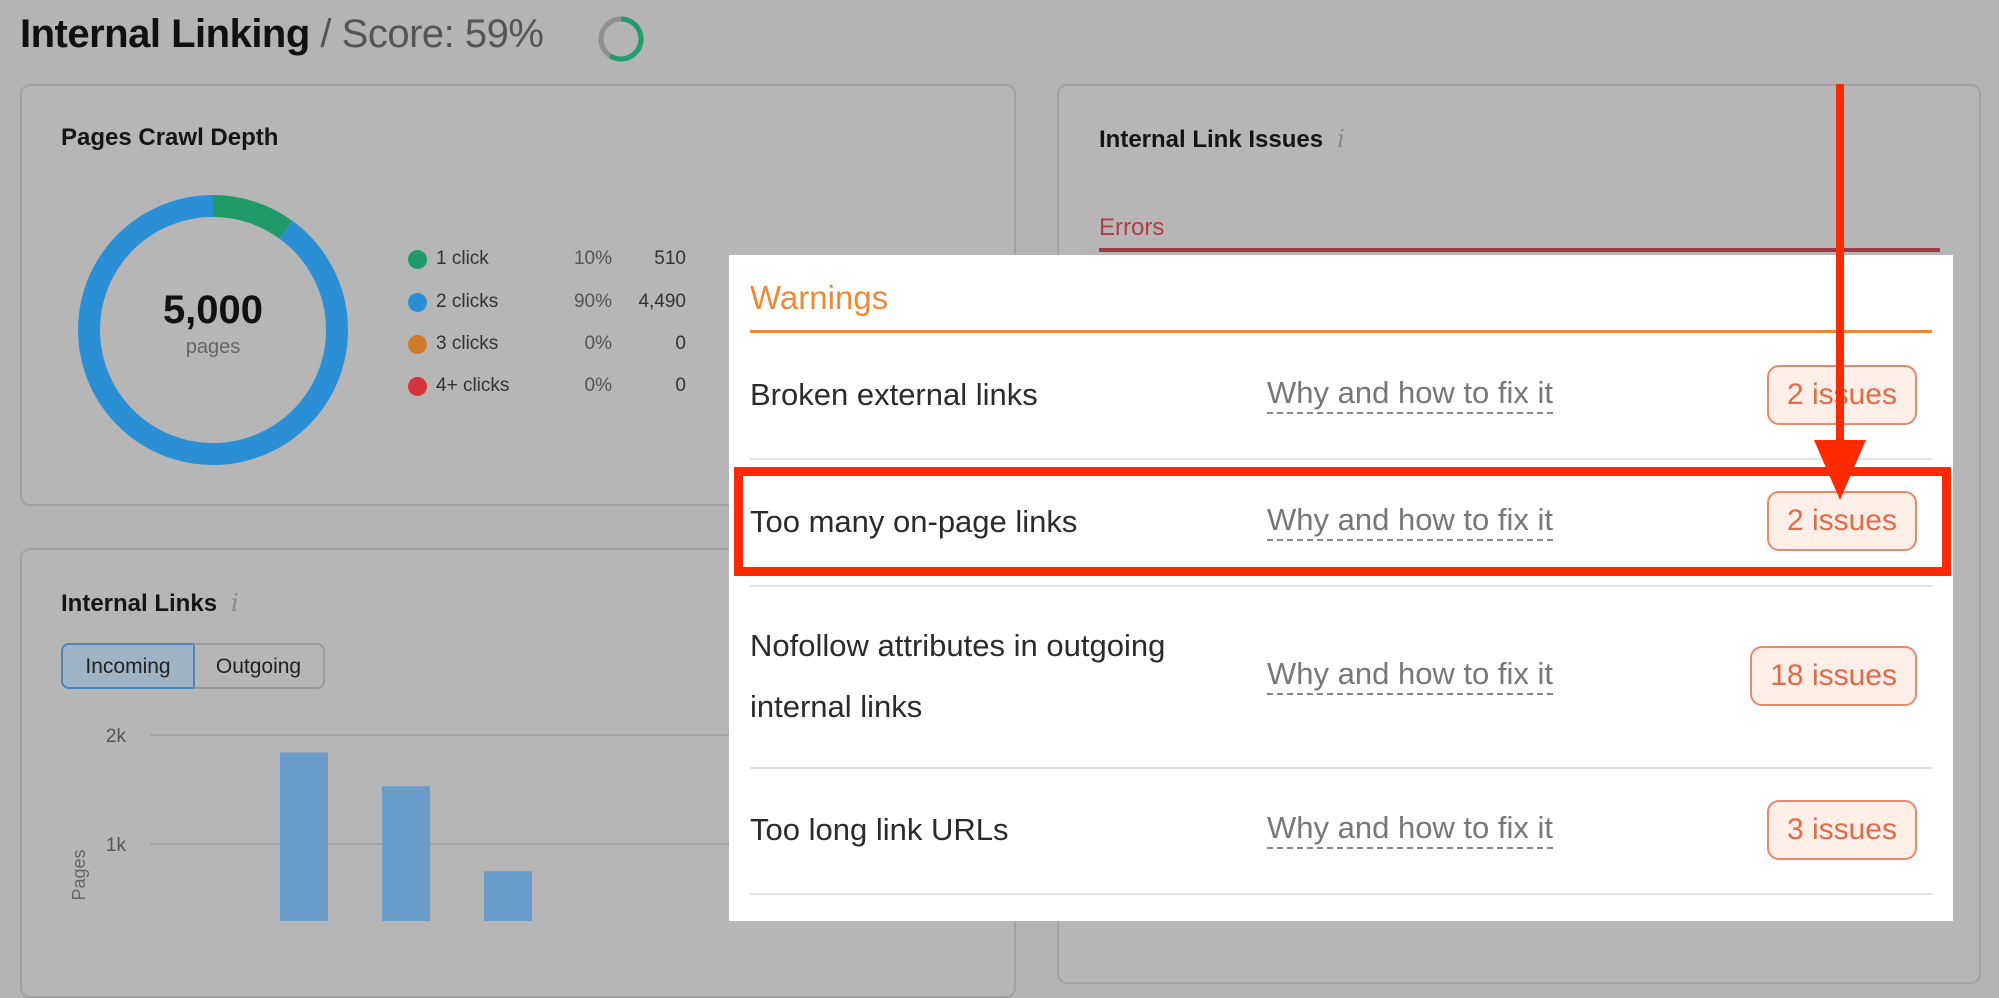  Describe the element at coordinates (213, 310) in the screenshot. I see `donut-total: 5,000` at that location.